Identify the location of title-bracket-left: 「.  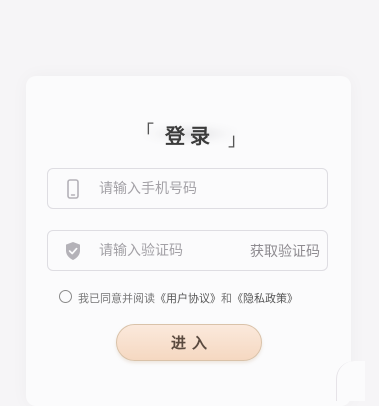
(145, 132).